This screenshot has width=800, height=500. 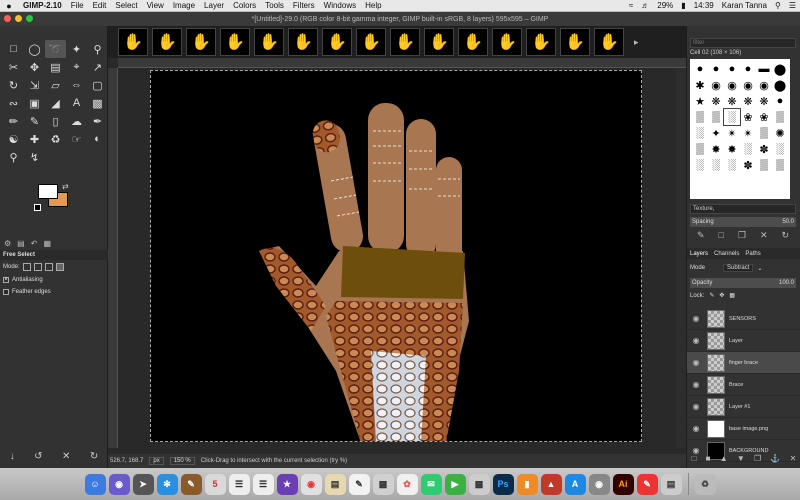 I want to click on move-icon: ✥, so click(x=34, y=67).